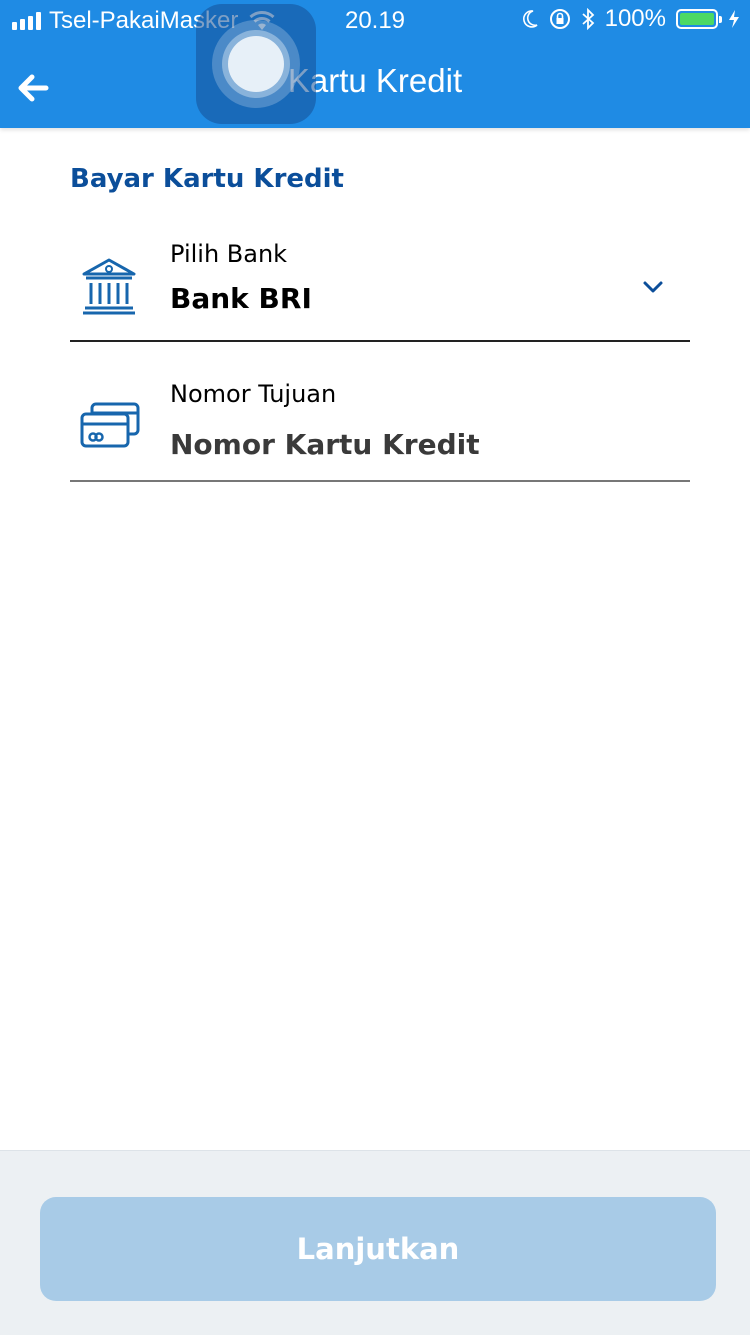 This screenshot has height=1335, width=750. Describe the element at coordinates (653, 287) in the screenshot. I see `chevron-down-icon` at that location.